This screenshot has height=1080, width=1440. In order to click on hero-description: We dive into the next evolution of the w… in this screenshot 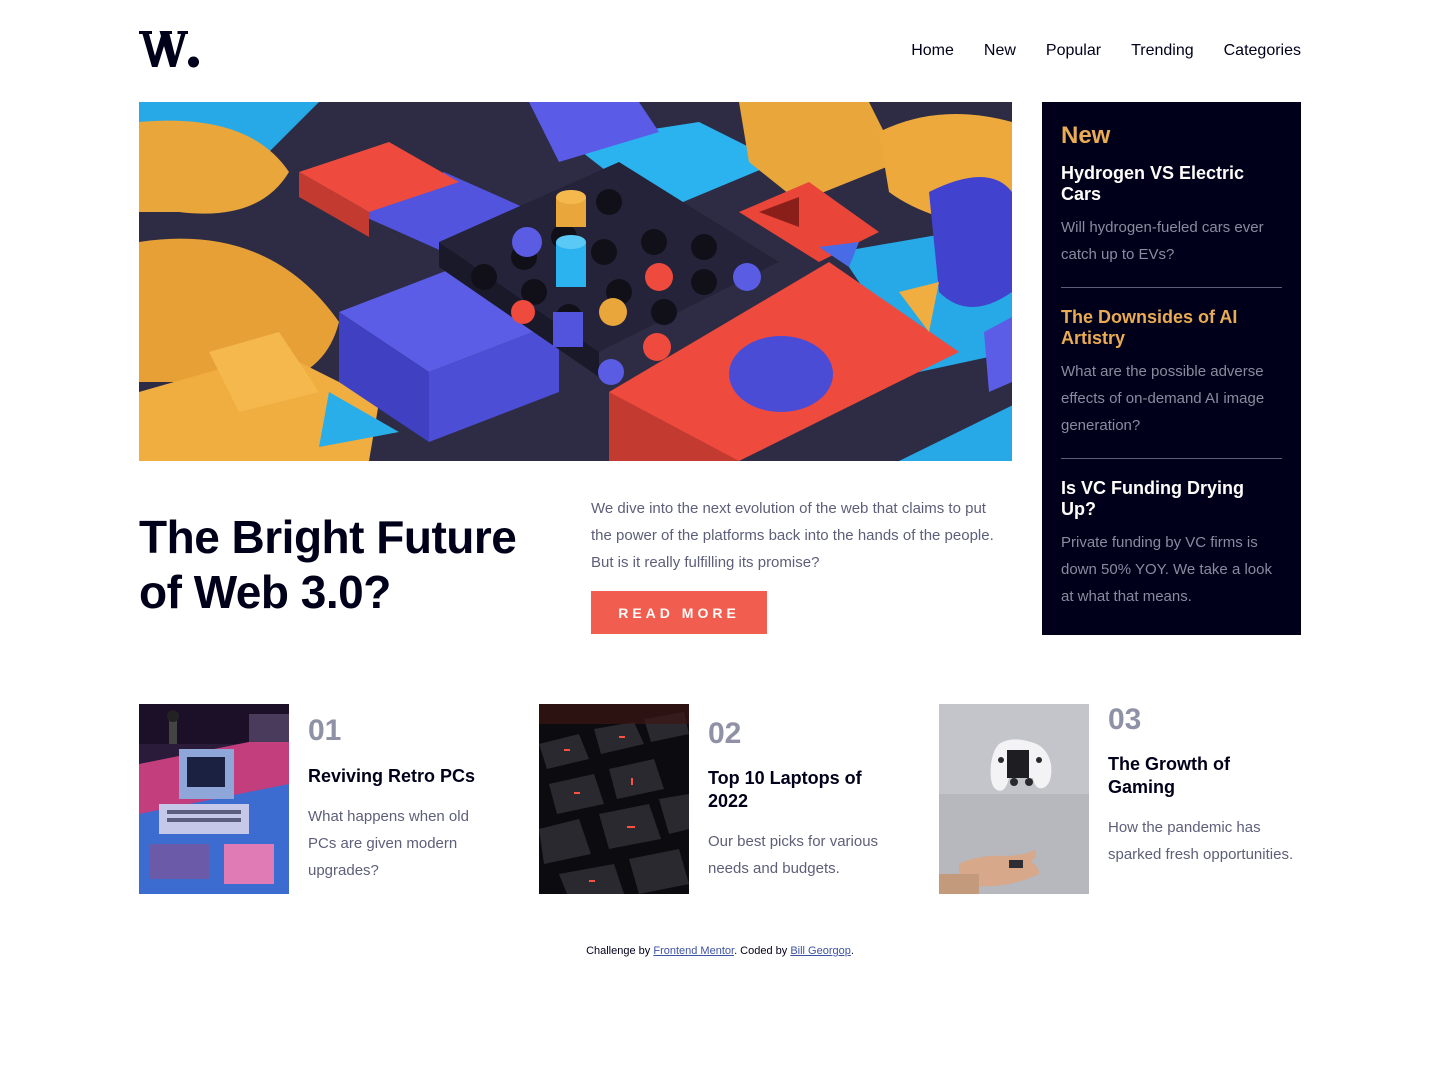, I will do `click(792, 535)`.